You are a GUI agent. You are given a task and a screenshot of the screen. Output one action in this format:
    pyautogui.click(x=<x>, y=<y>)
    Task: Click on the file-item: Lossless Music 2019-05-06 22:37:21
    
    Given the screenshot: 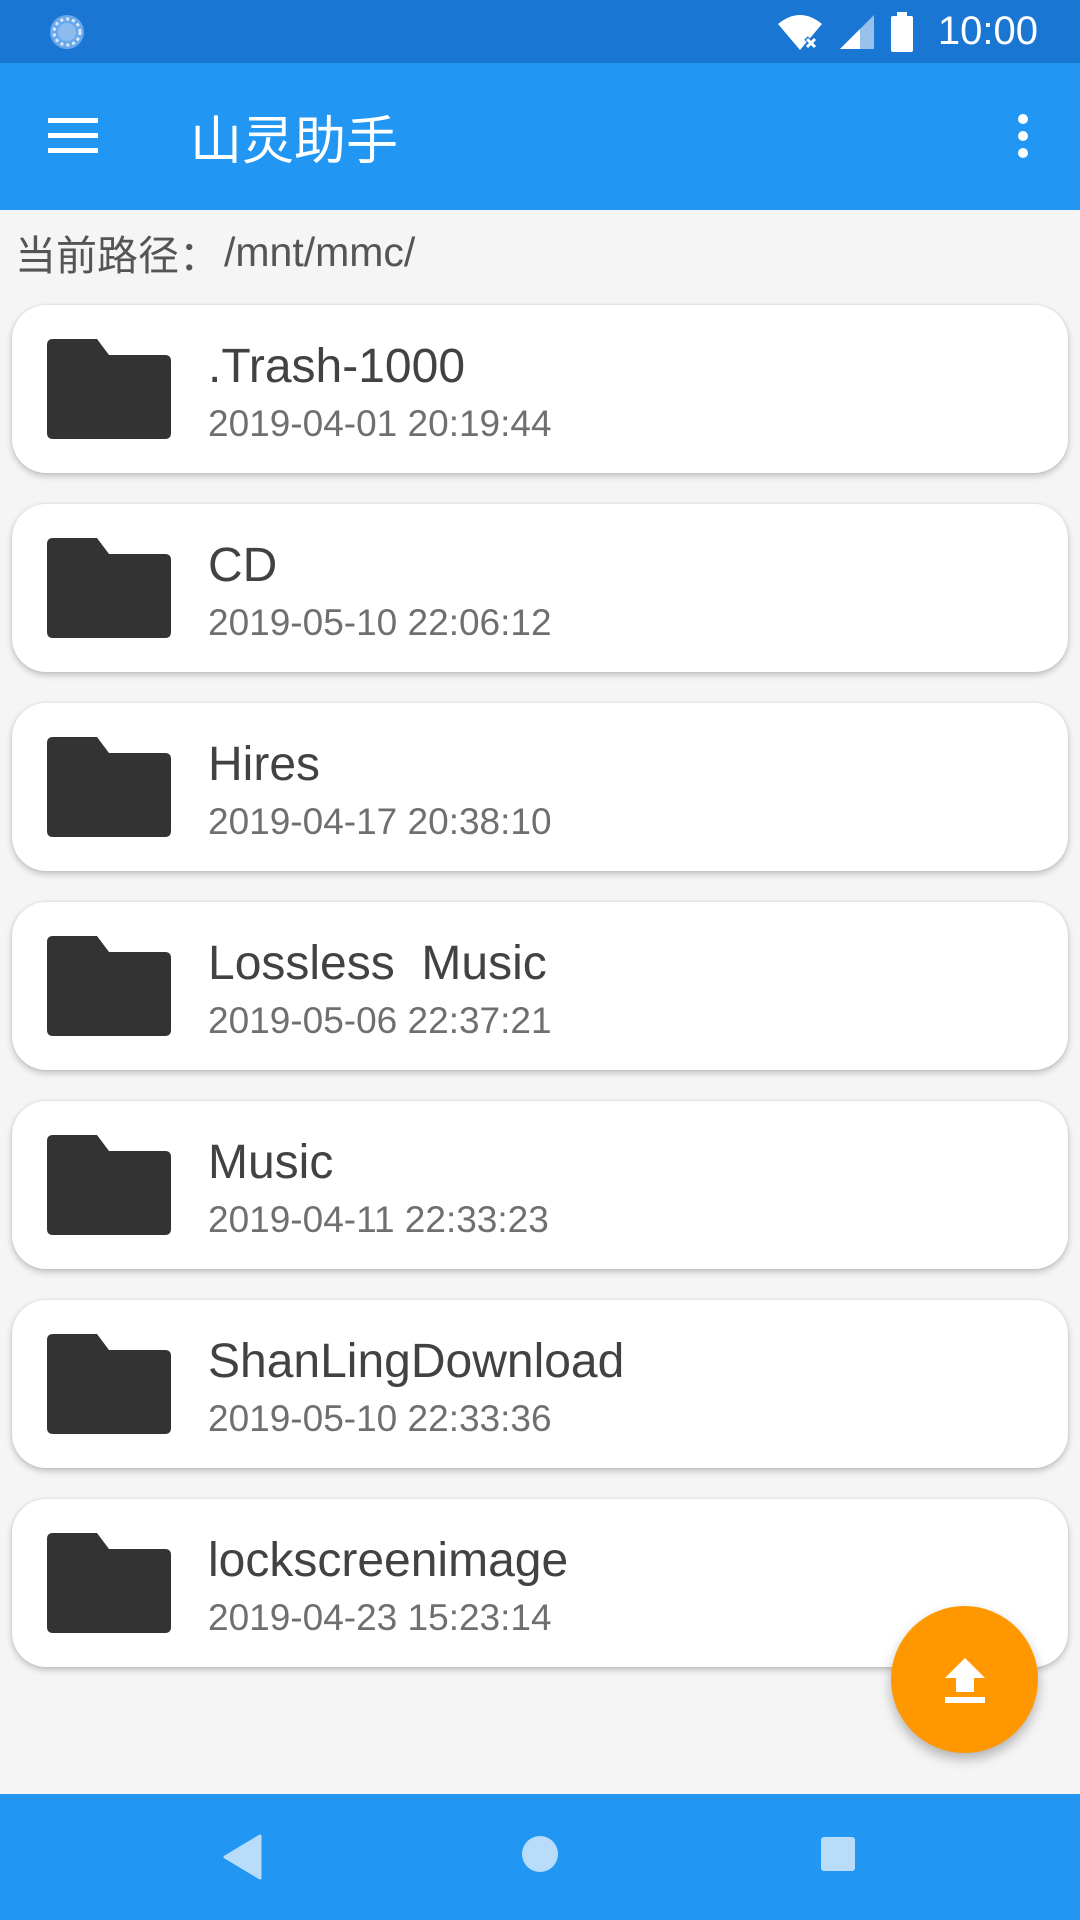 What is the action you would take?
    pyautogui.click(x=540, y=986)
    